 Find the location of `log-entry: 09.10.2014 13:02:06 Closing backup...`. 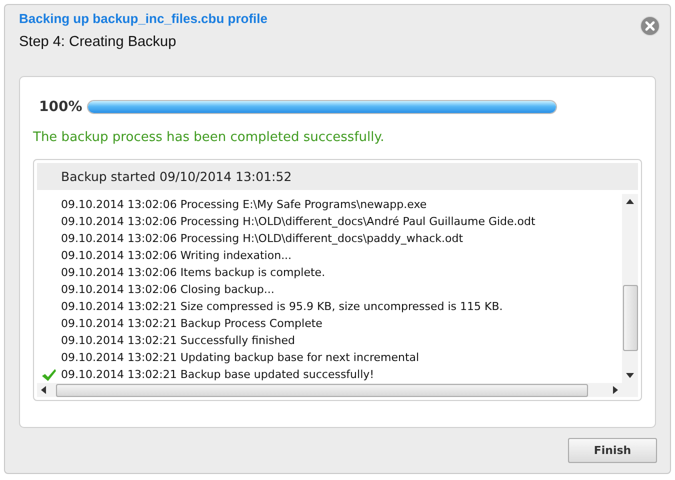

log-entry: 09.10.2014 13:02:06 Closing backup... is located at coordinates (167, 289).